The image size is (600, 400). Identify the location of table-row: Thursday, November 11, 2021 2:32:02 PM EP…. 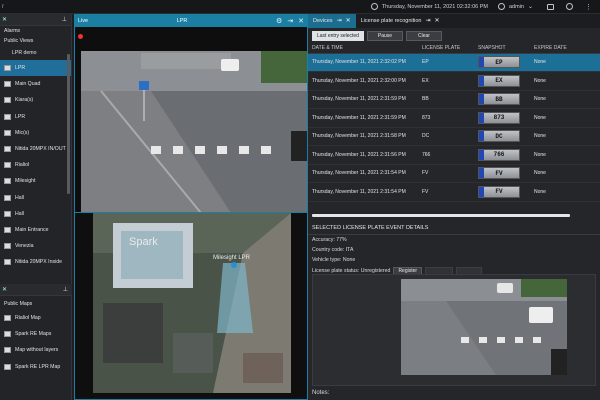
(454, 62).